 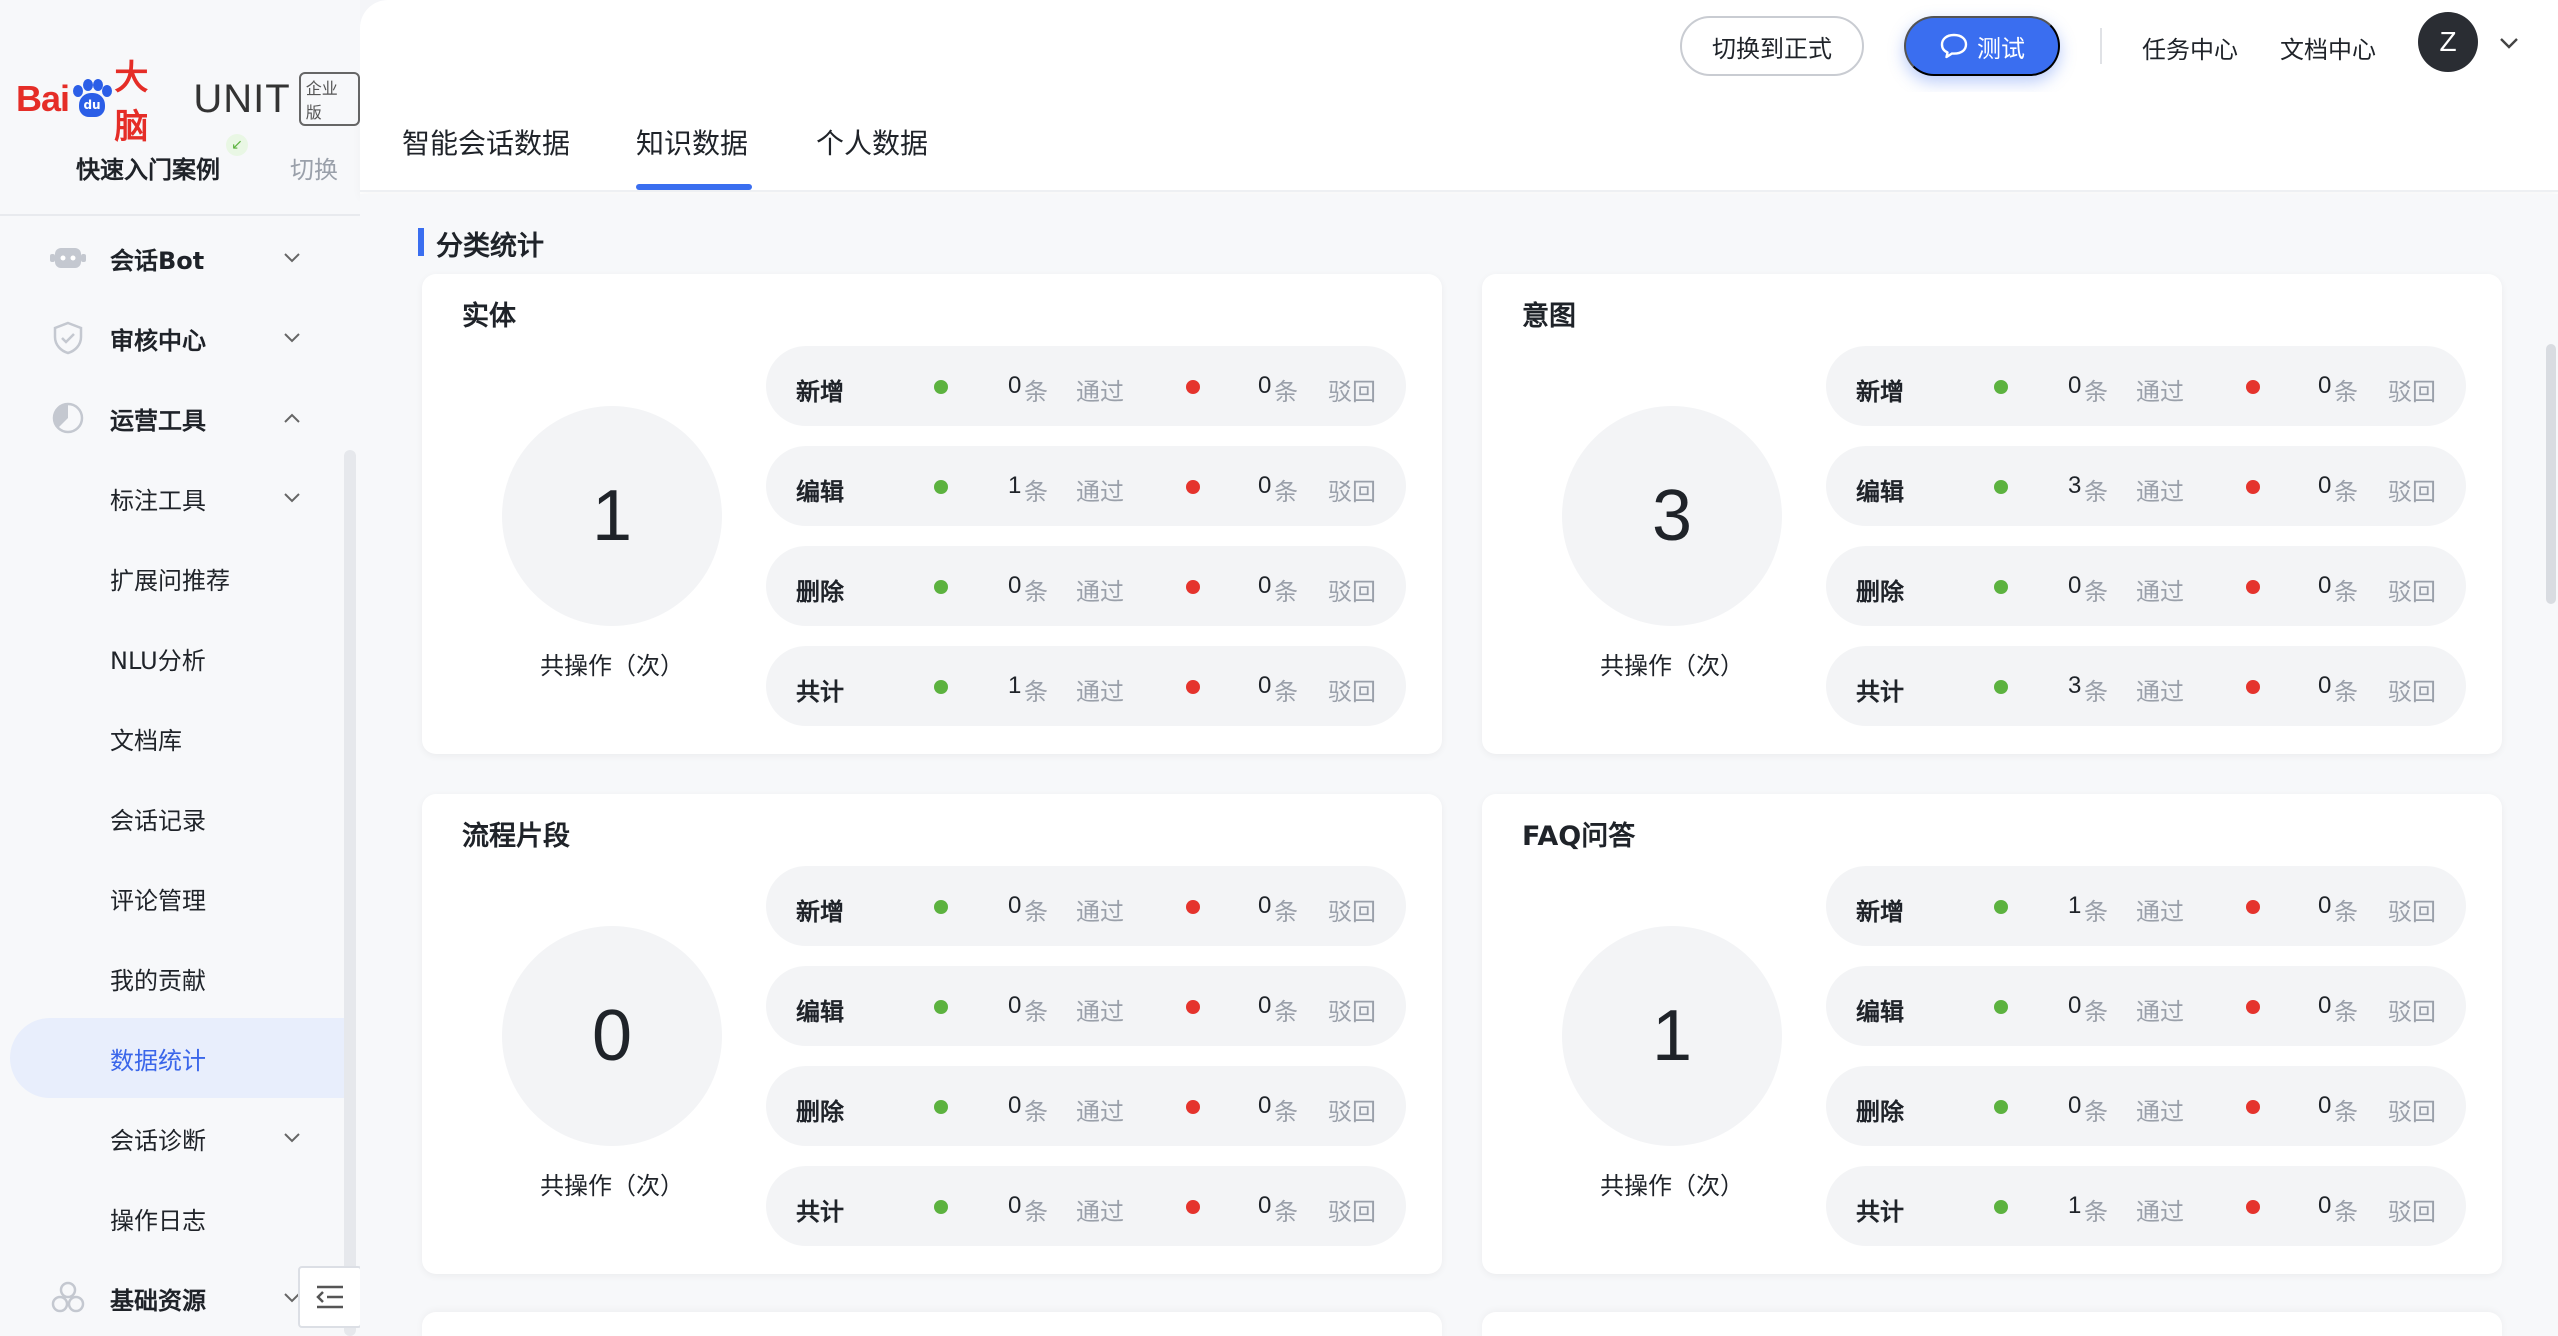 What do you see at coordinates (481, 243) in the screenshot?
I see `section-title: 分类统计` at bounding box center [481, 243].